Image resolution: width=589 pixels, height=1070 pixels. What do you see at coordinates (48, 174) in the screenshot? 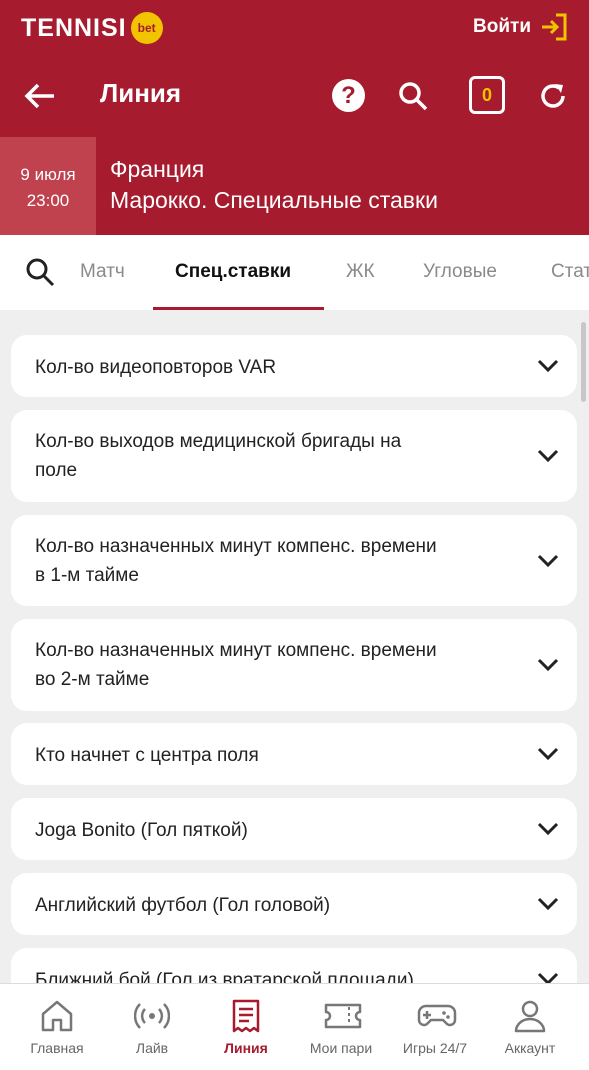
I see `event-date: 9 июля` at bounding box center [48, 174].